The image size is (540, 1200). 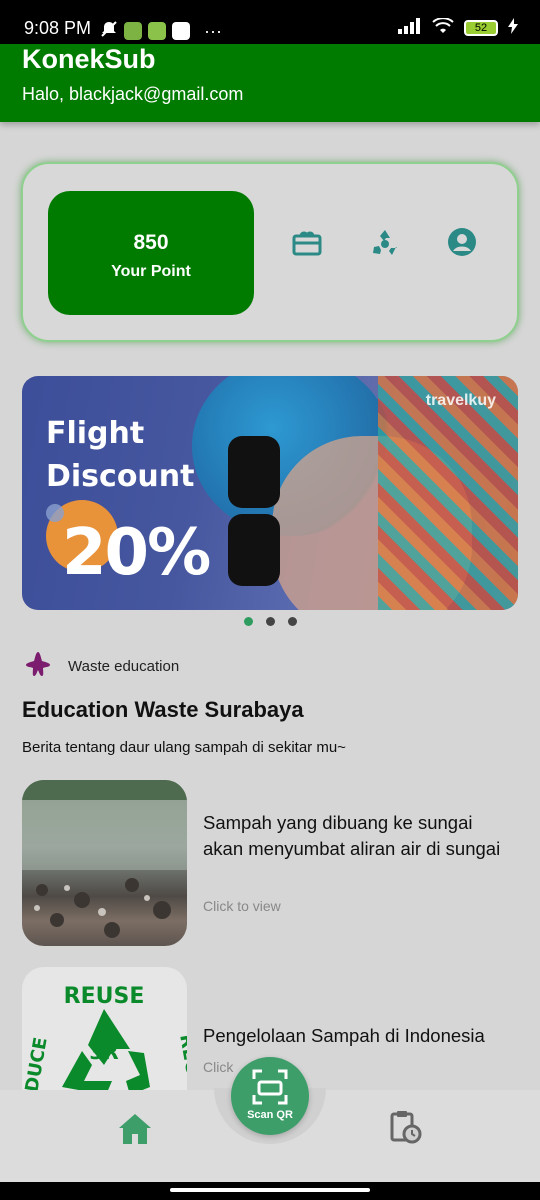 I want to click on banner-photo-dress, so click(x=448, y=493).